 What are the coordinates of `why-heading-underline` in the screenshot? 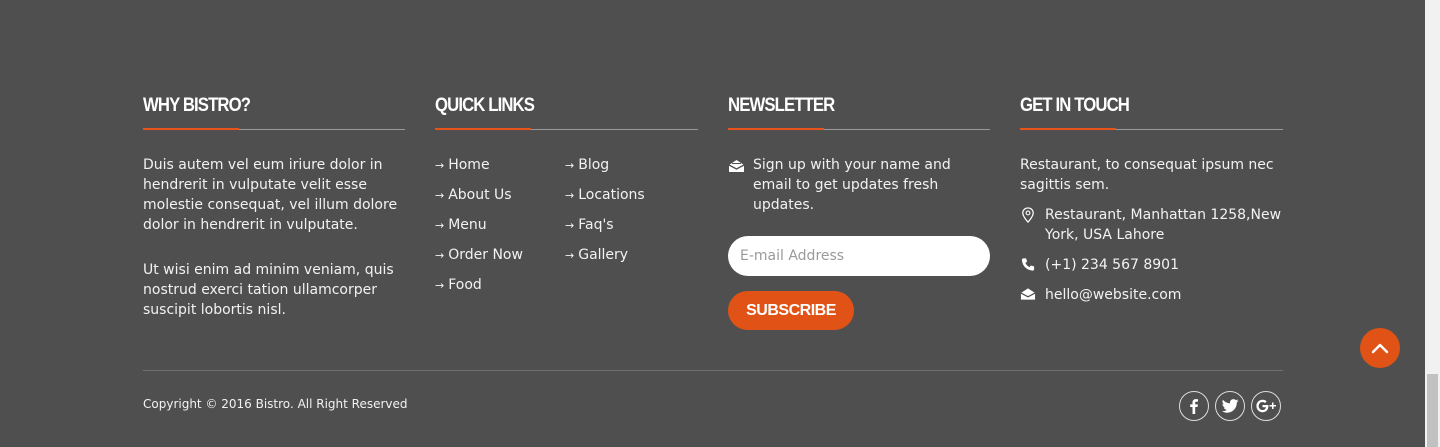 It's located at (274, 129).